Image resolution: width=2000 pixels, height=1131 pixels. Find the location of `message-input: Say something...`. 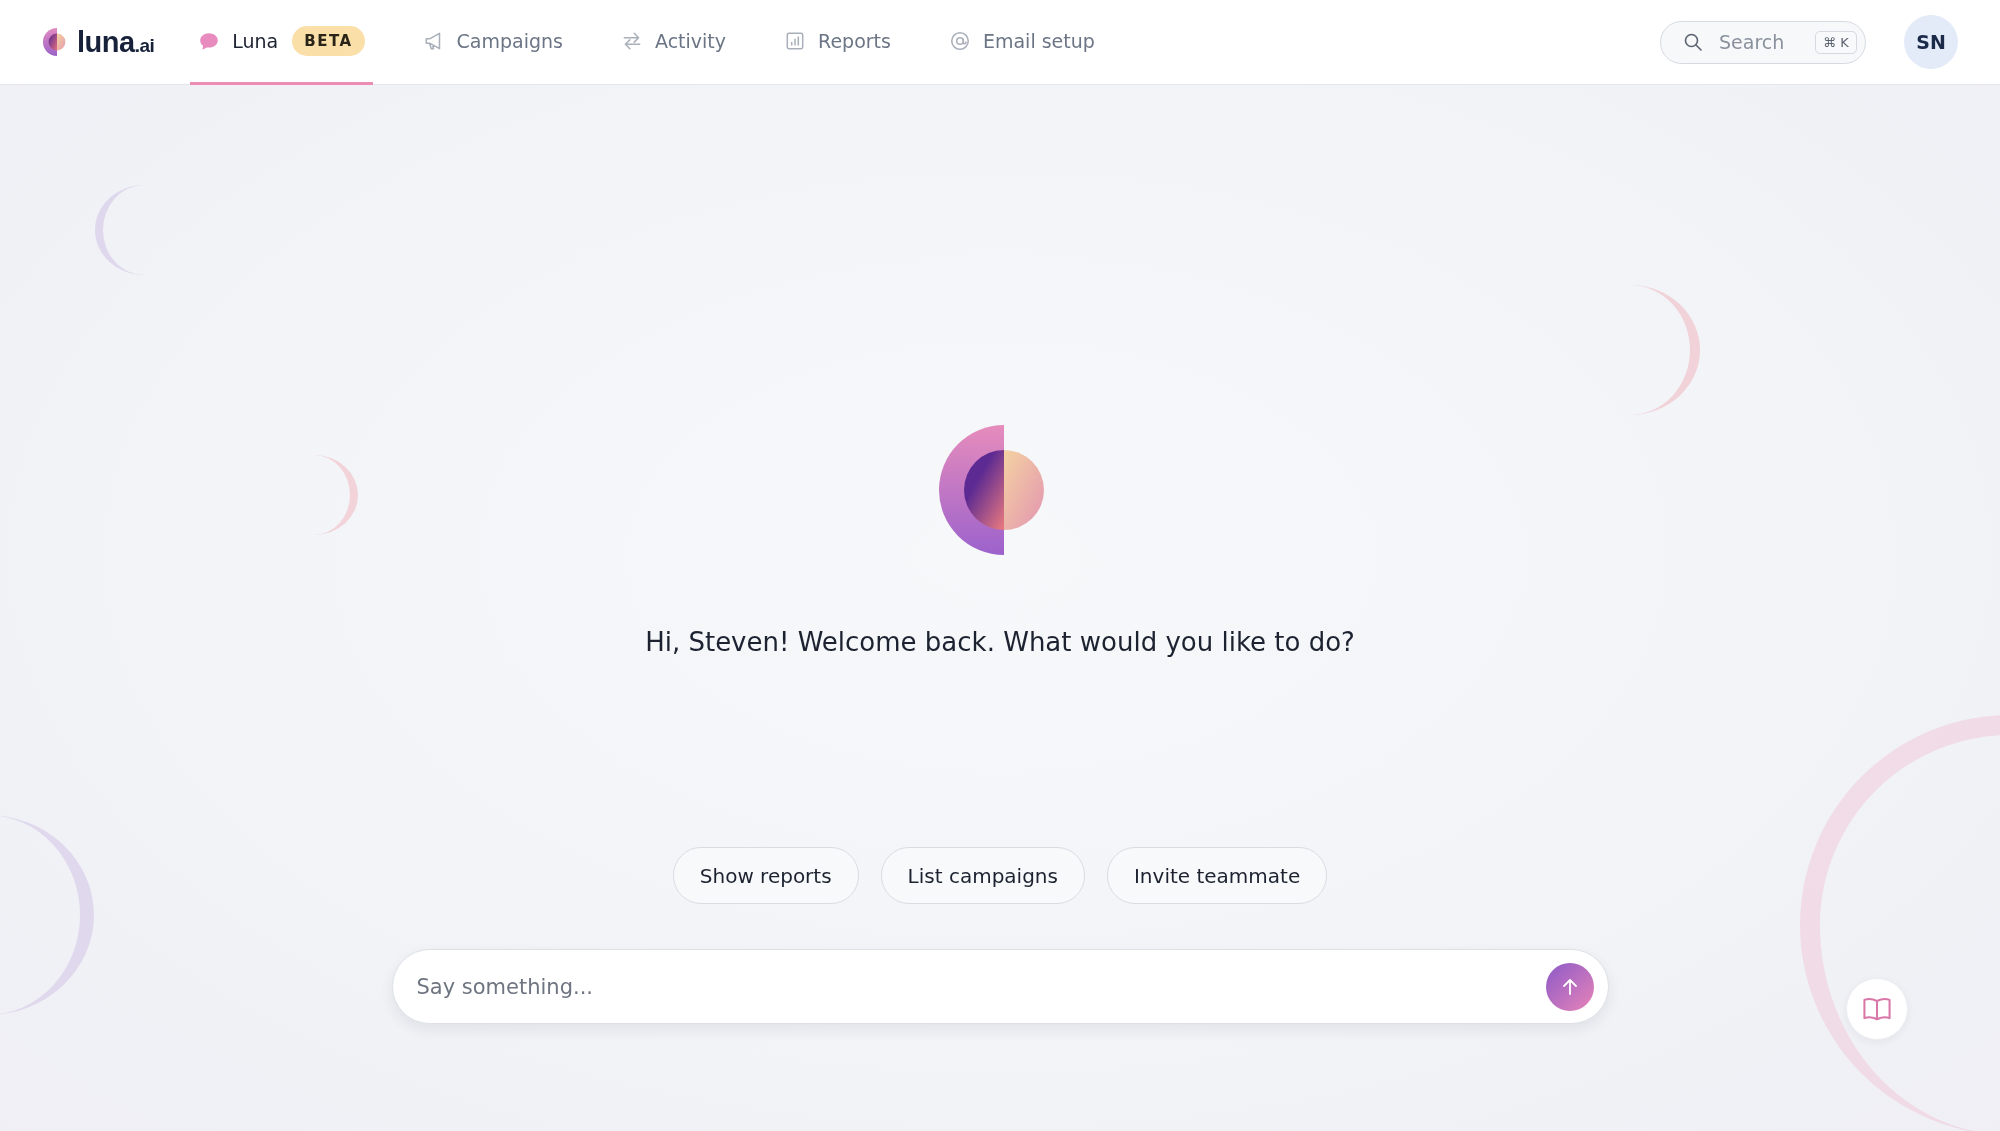

message-input: Say something... is located at coordinates (980, 986).